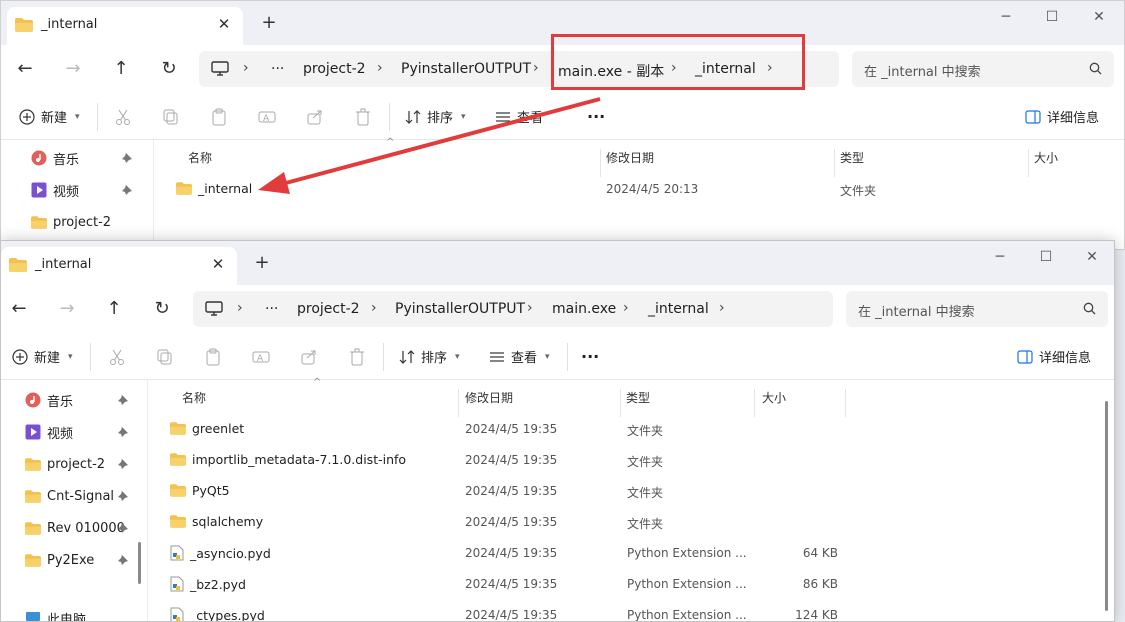 This screenshot has width=1125, height=622. Describe the element at coordinates (631, 522) in the screenshot. I see `file-row: sqlalchemy 2024/4/5 19:35 文件夹` at that location.